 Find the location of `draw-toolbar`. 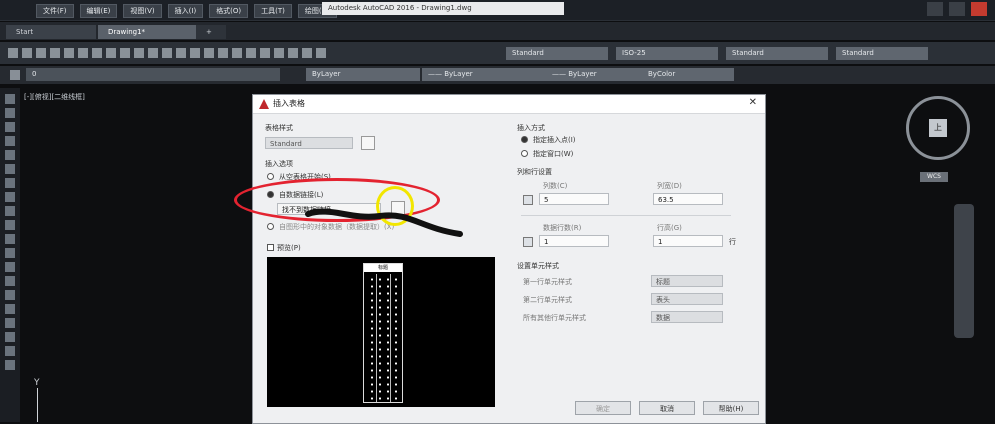

draw-toolbar is located at coordinates (10, 255).